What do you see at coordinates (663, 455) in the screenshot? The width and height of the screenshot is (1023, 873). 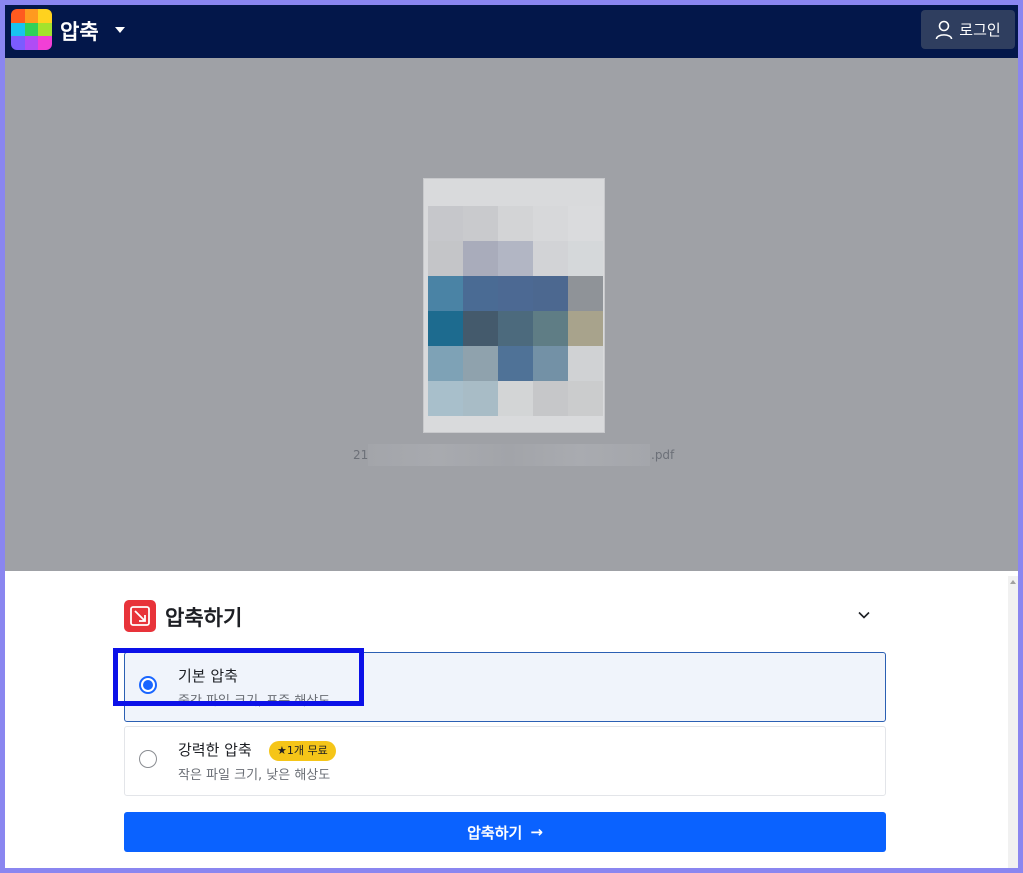 I see `file-name-extension: .pdf` at bounding box center [663, 455].